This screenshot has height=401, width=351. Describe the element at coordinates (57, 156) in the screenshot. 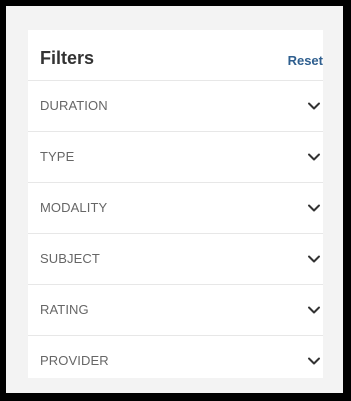

I see `filter-section-label: TYPE` at that location.